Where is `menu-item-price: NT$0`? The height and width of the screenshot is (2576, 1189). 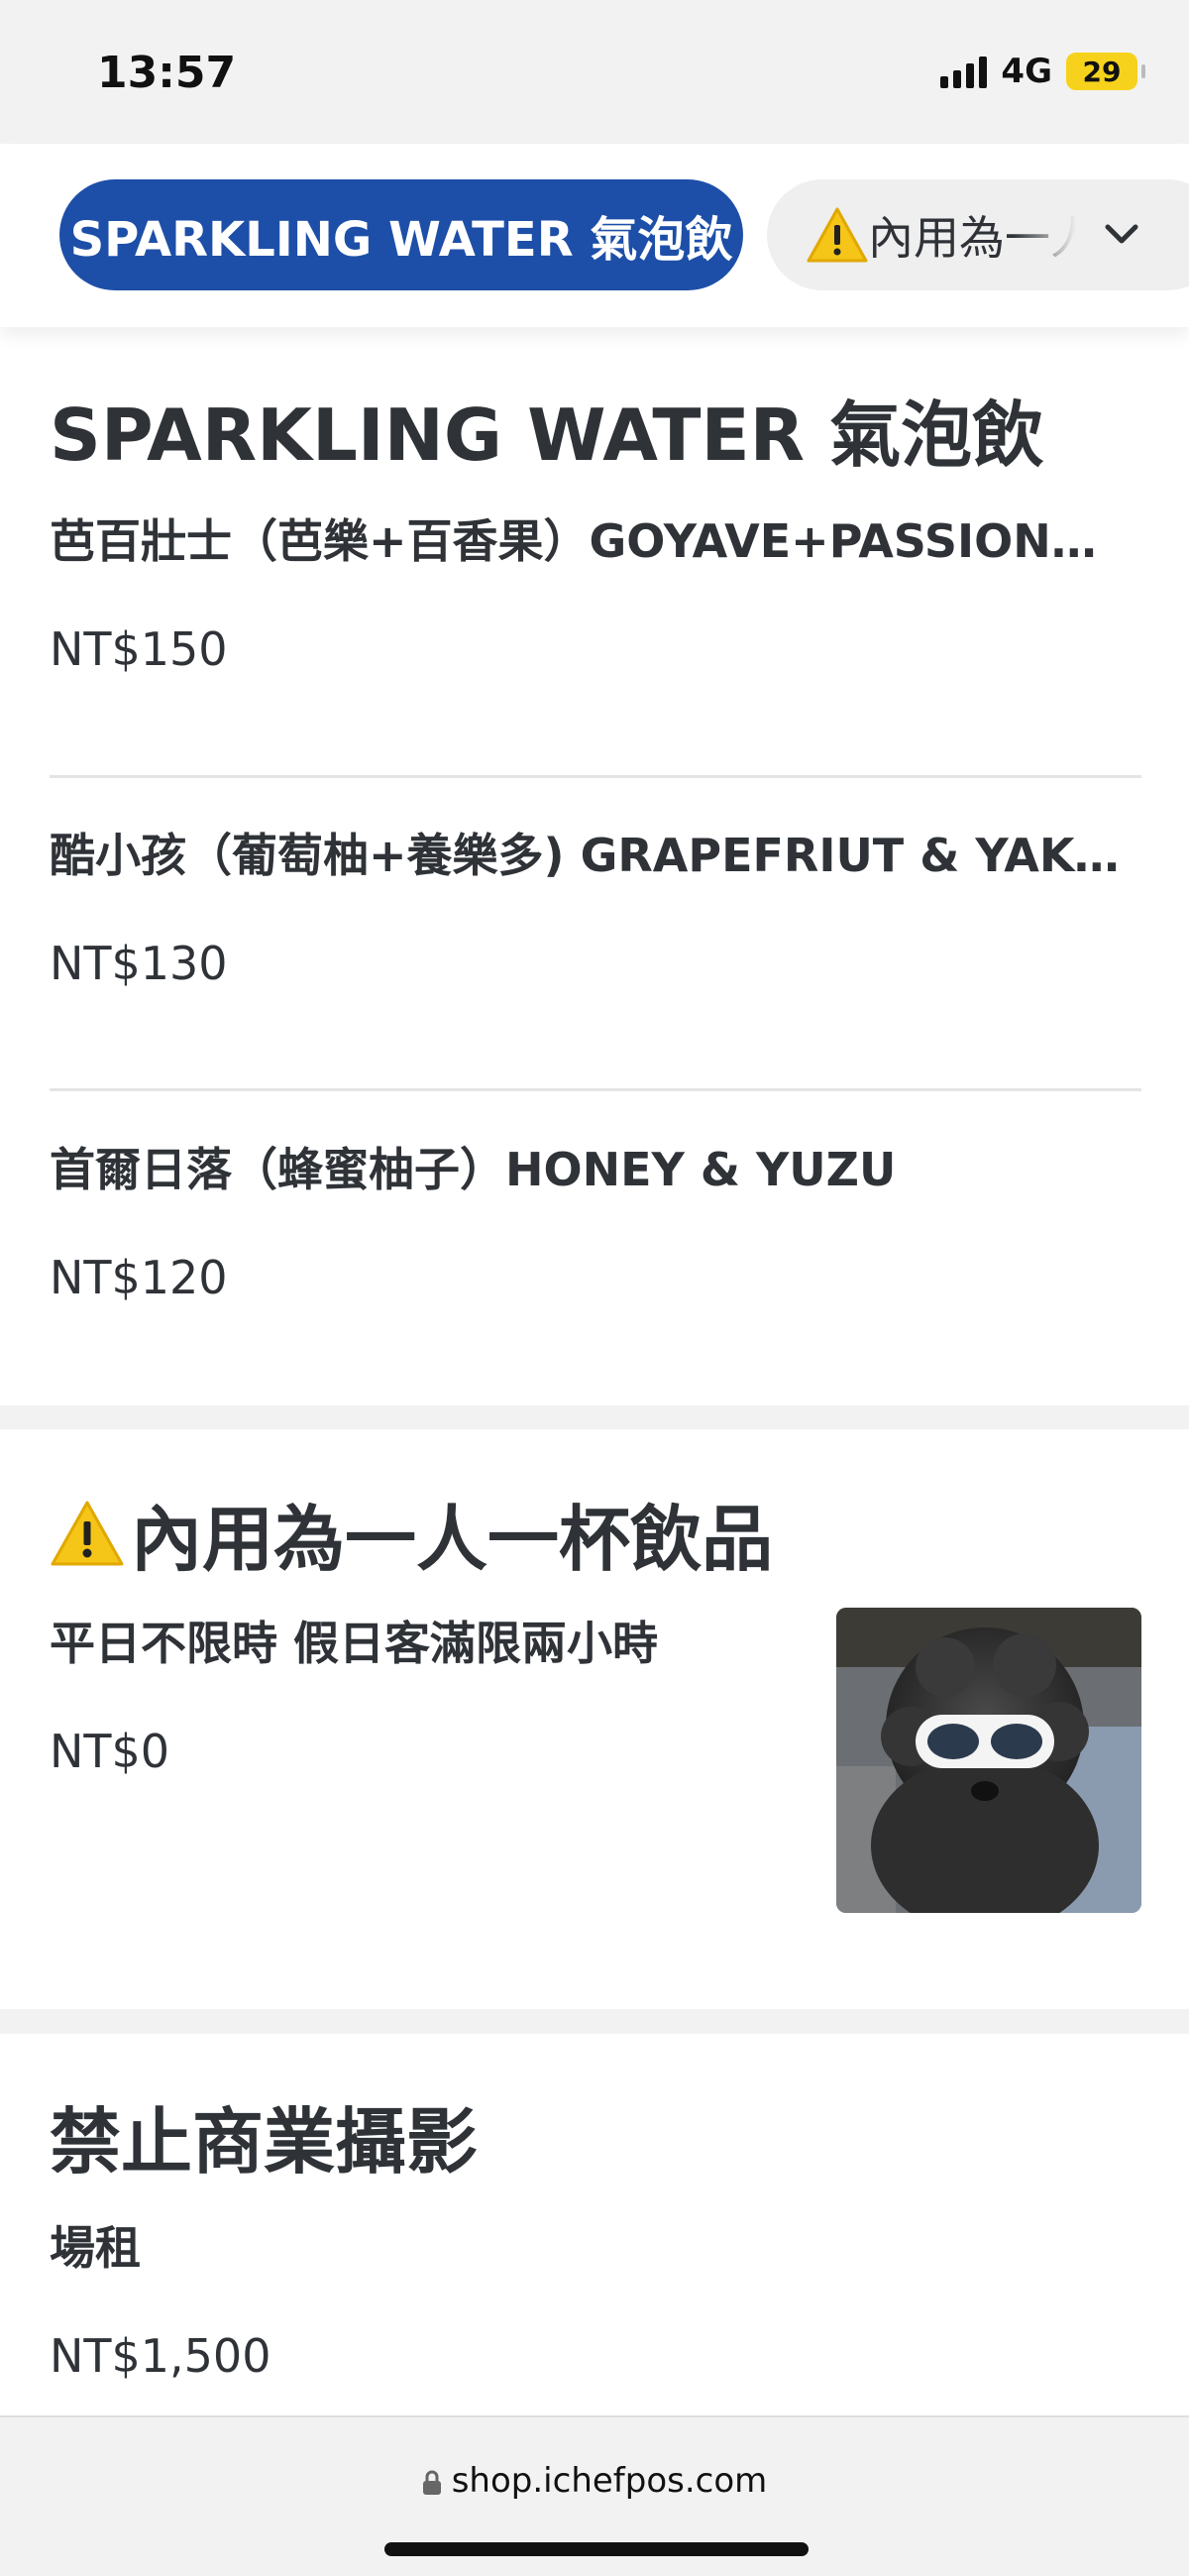 menu-item-price: NT$0 is located at coordinates (110, 1751).